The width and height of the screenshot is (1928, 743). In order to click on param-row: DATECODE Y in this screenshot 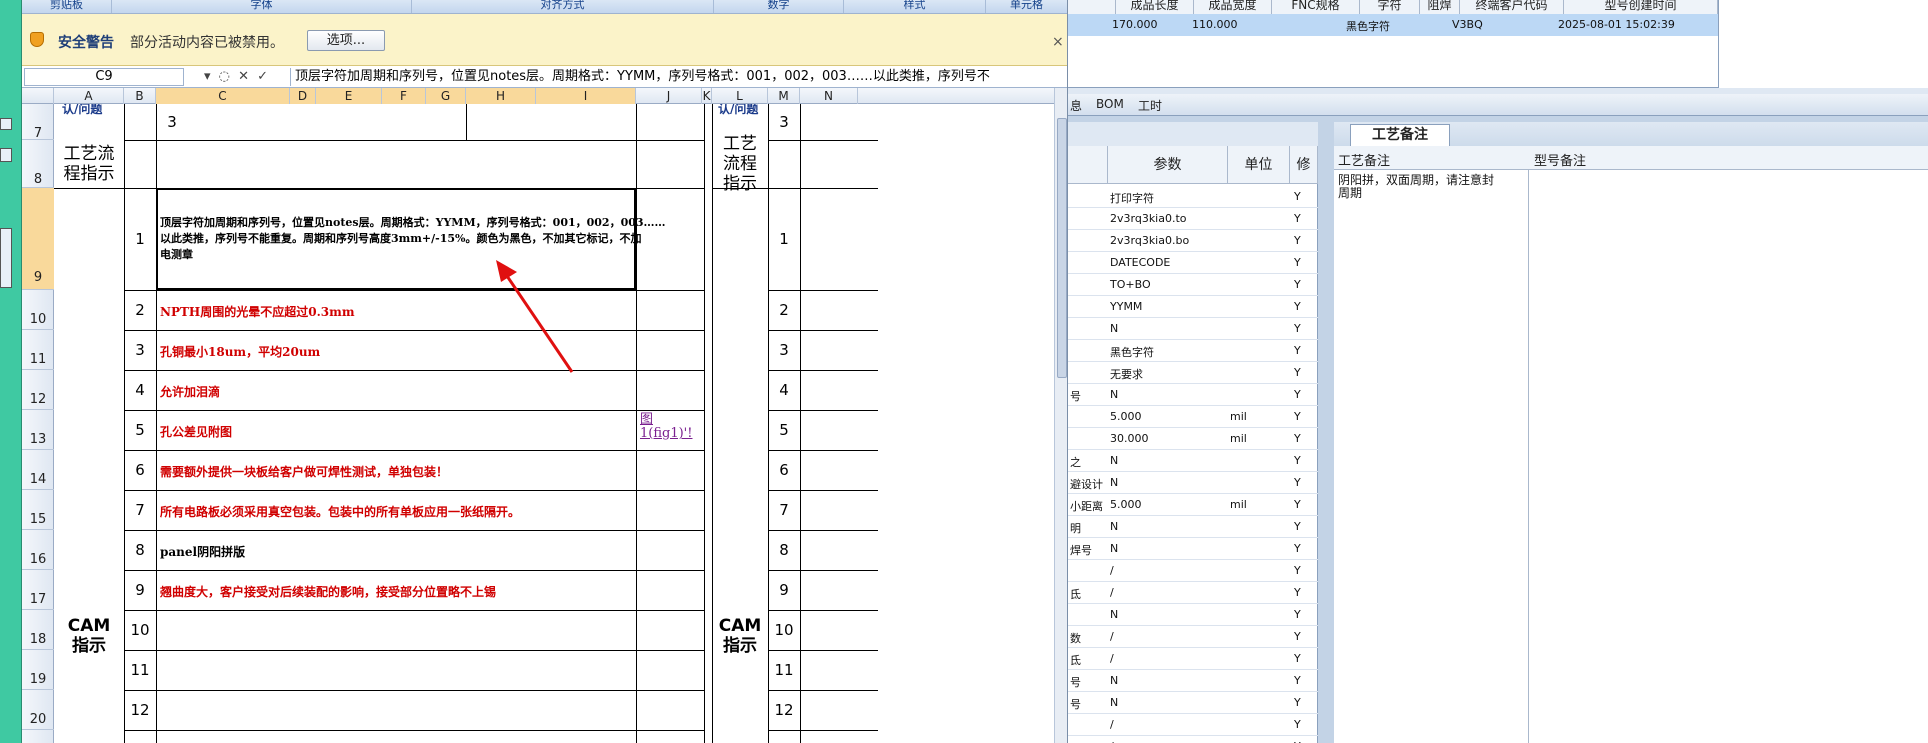, I will do `click(1193, 263)`.